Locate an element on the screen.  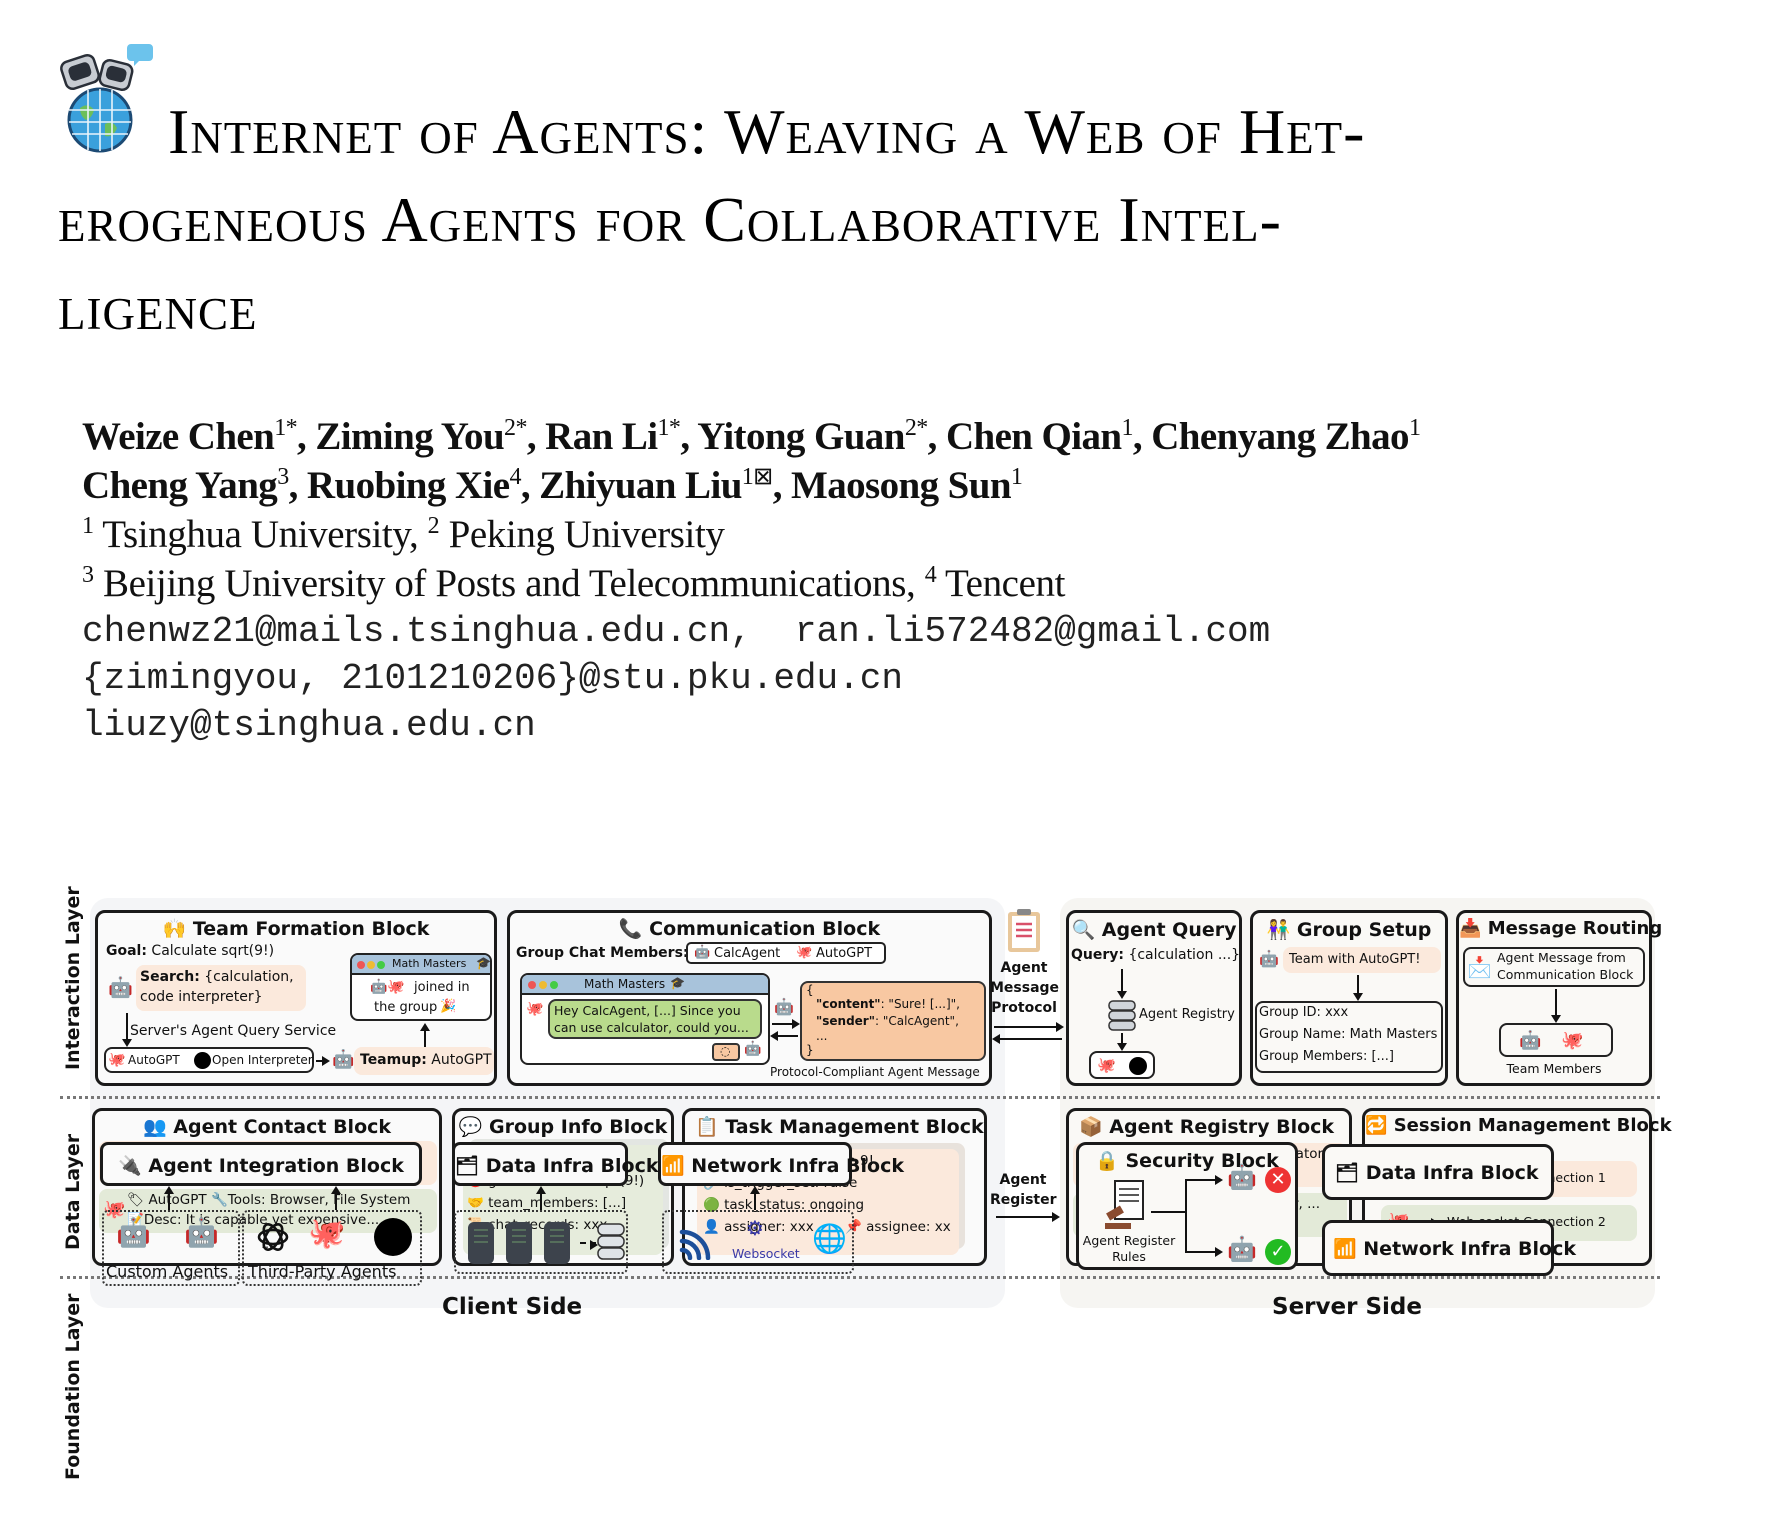
data-infra-title: 🗂 Data Infra Block is located at coordinates (556, 1165).